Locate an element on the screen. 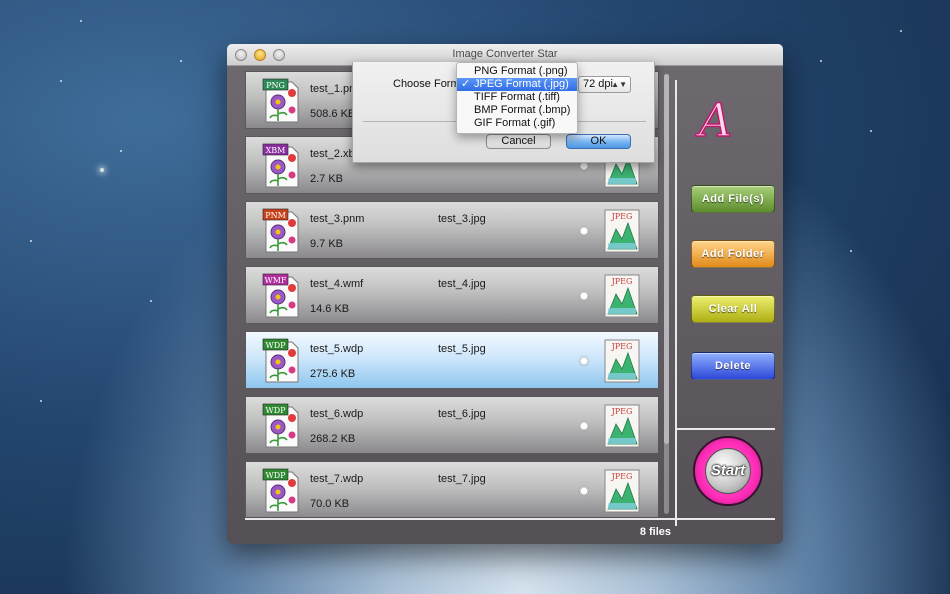  svg-text: XBM is located at coordinates (276, 150).